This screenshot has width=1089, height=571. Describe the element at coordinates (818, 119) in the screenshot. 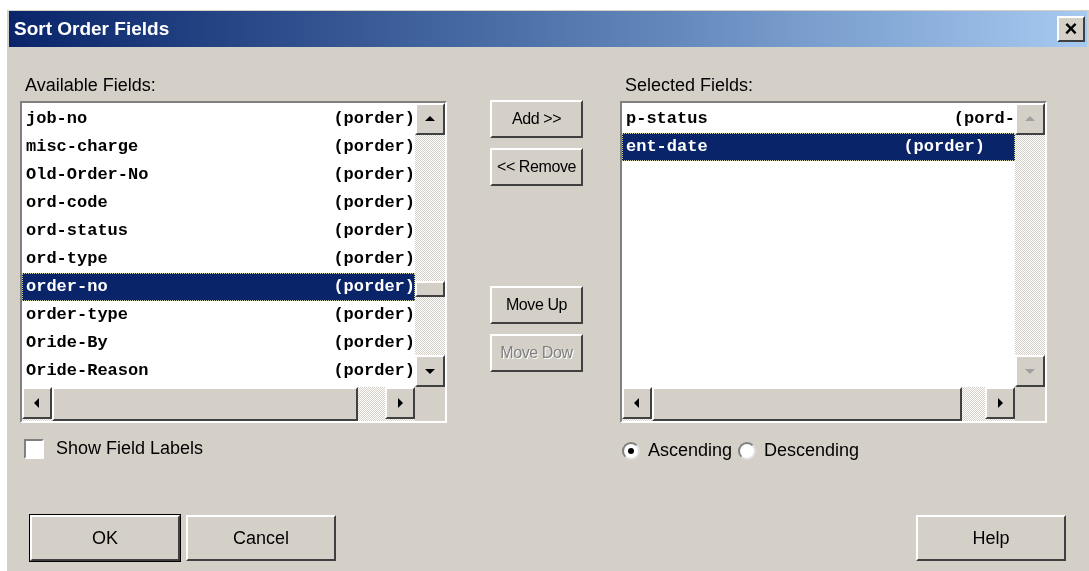

I see `list-item: p-status (pord-` at that location.